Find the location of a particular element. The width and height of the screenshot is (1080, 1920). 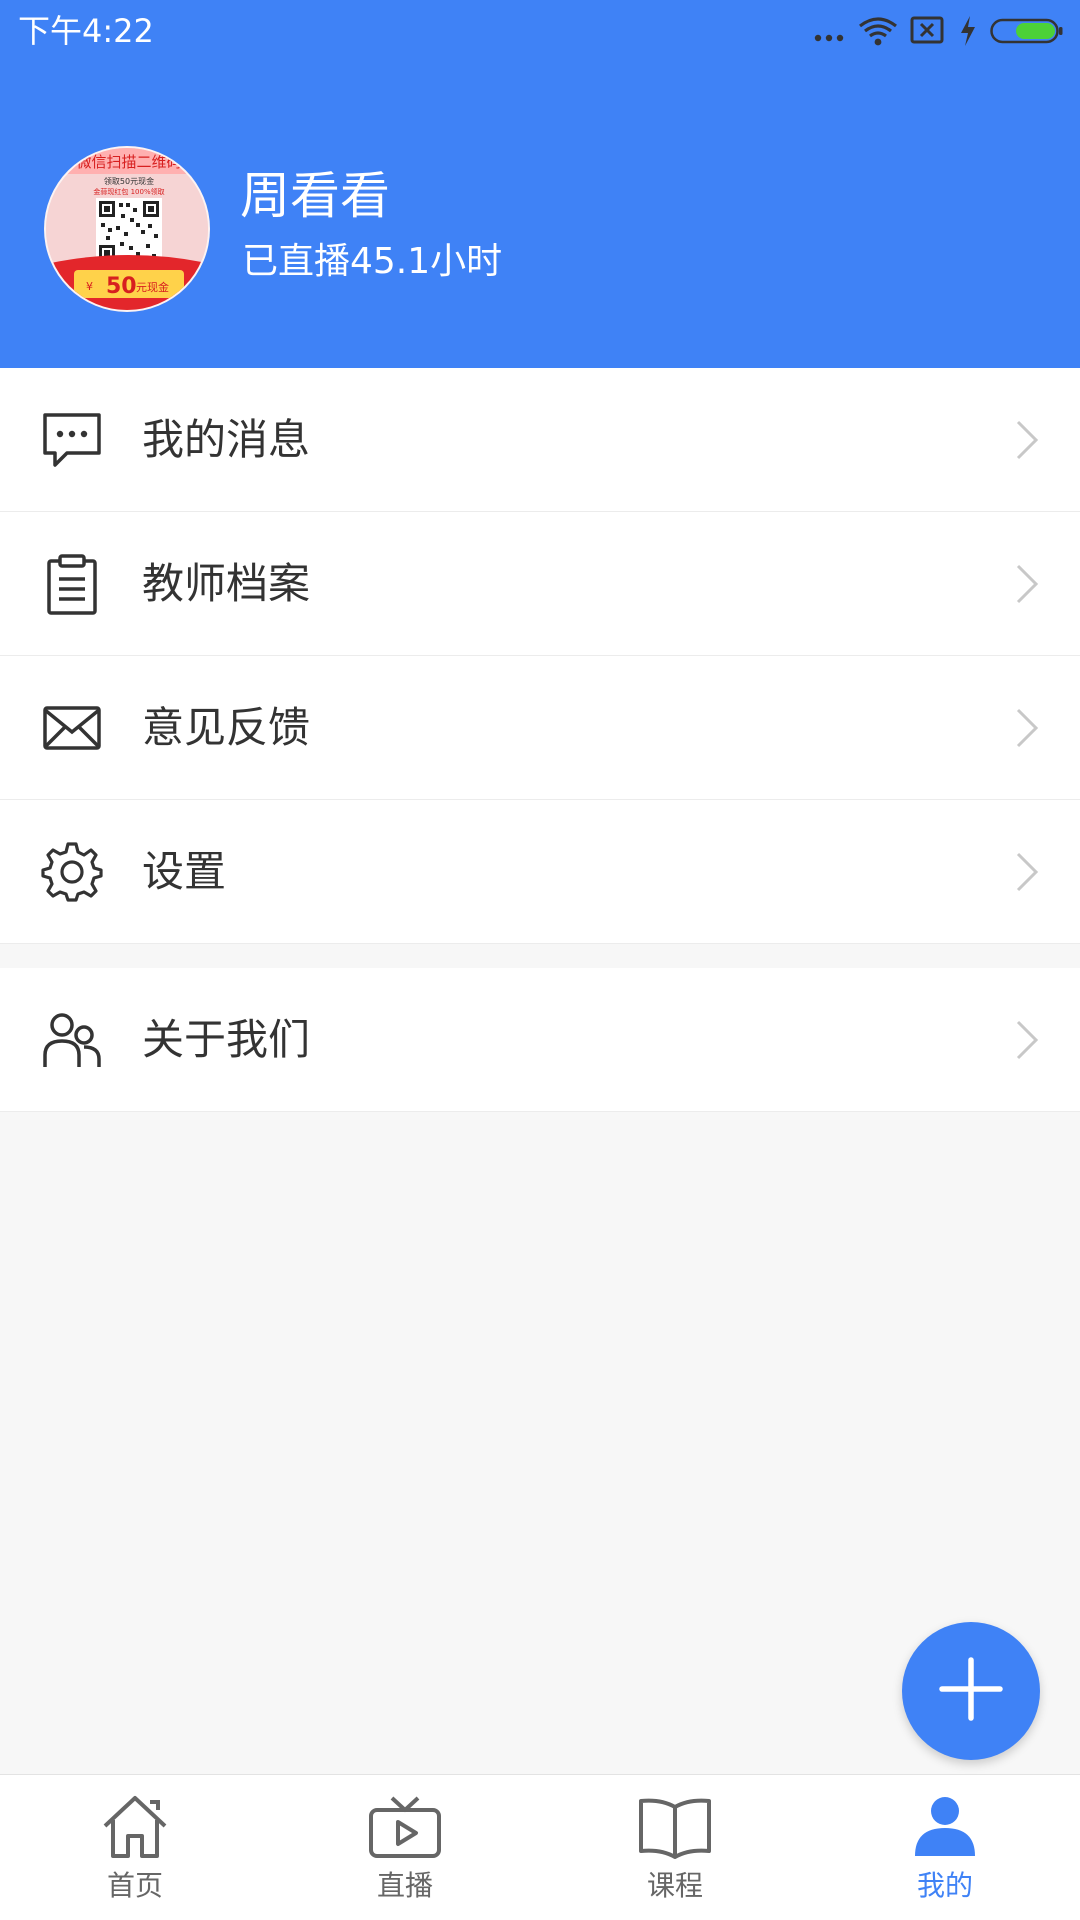

status-icons is located at coordinates (938, 31).